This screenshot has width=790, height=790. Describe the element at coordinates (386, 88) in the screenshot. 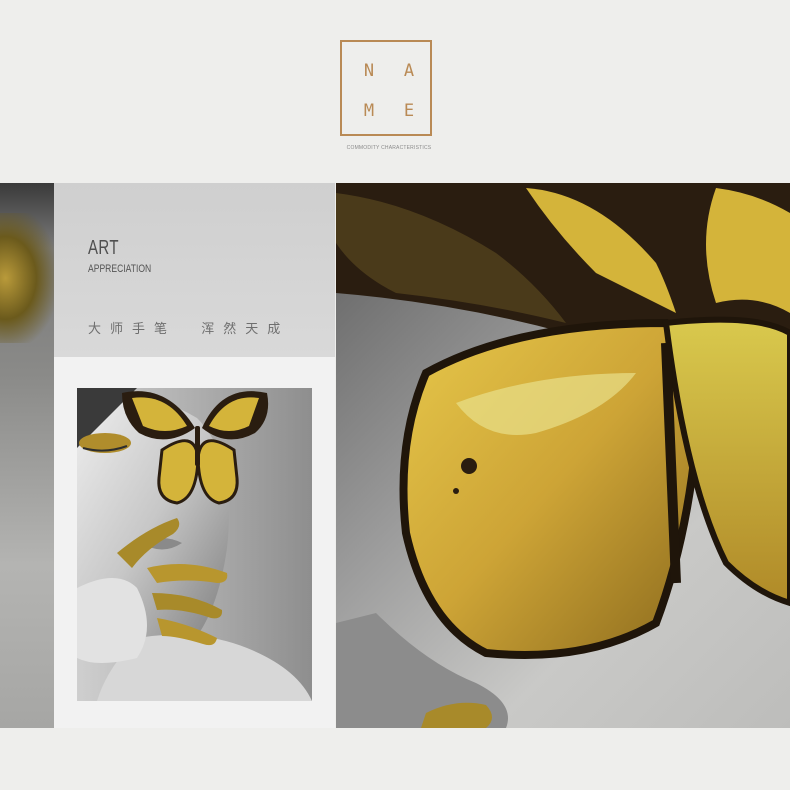

I see `brand-logo: N A M E` at that location.